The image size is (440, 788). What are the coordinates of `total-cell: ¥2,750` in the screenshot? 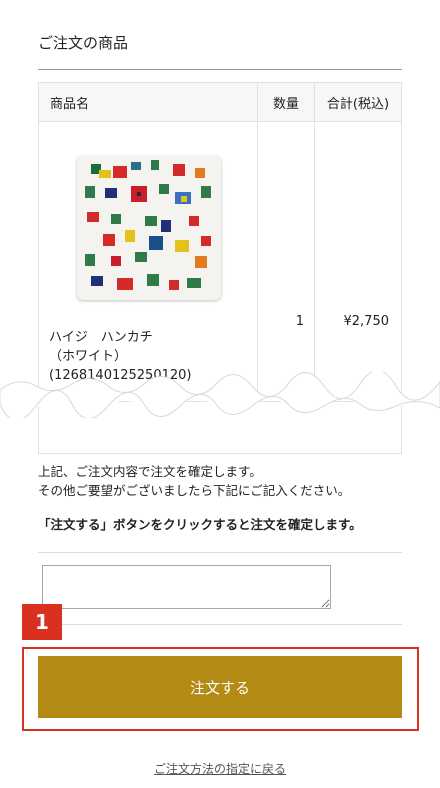 It's located at (358, 263).